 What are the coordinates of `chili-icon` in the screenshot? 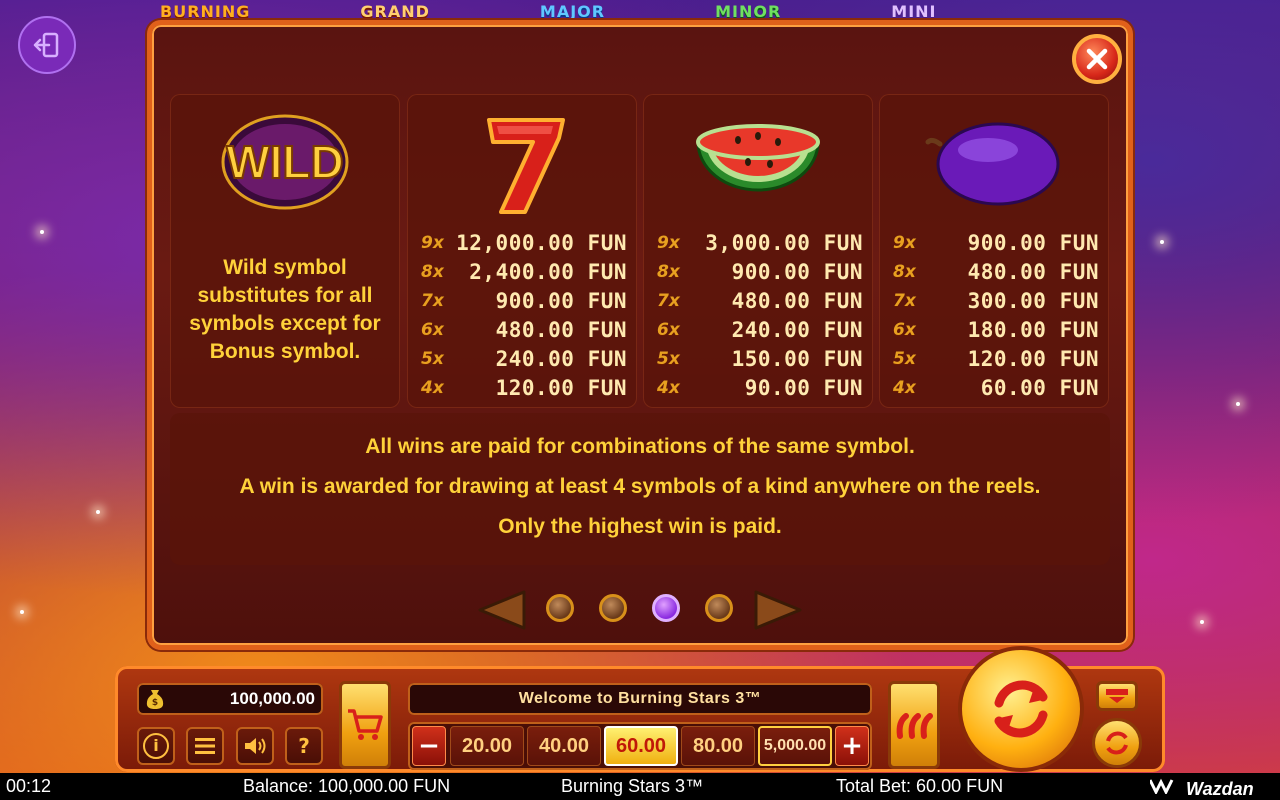 It's located at (914, 726).